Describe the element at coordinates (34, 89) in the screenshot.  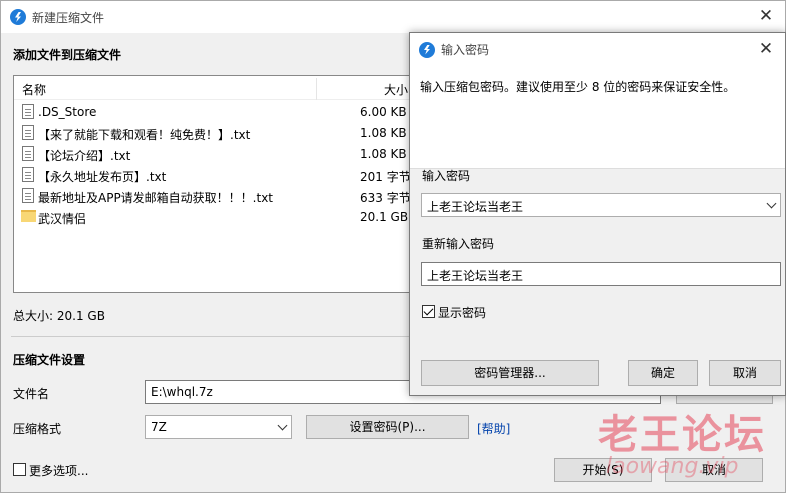
I see `column-header-name: 名称` at that location.